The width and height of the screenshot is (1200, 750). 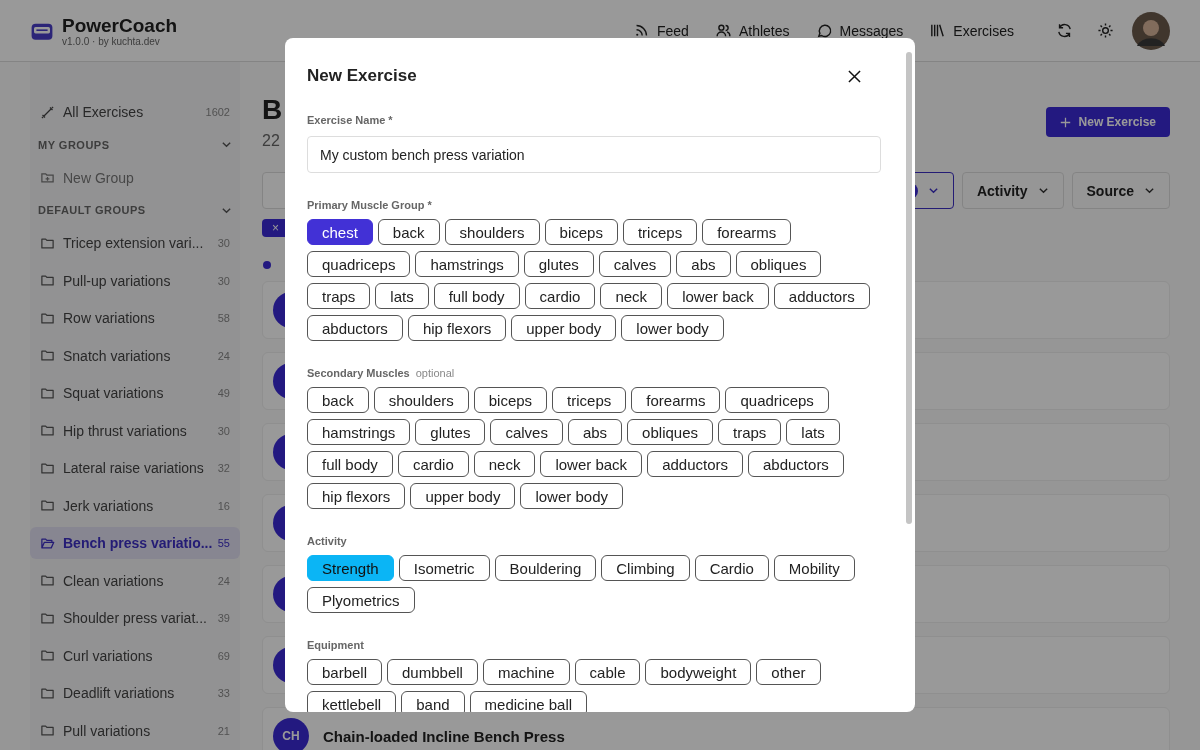 What do you see at coordinates (362, 76) in the screenshot?
I see `dialog-title: New Exercise` at bounding box center [362, 76].